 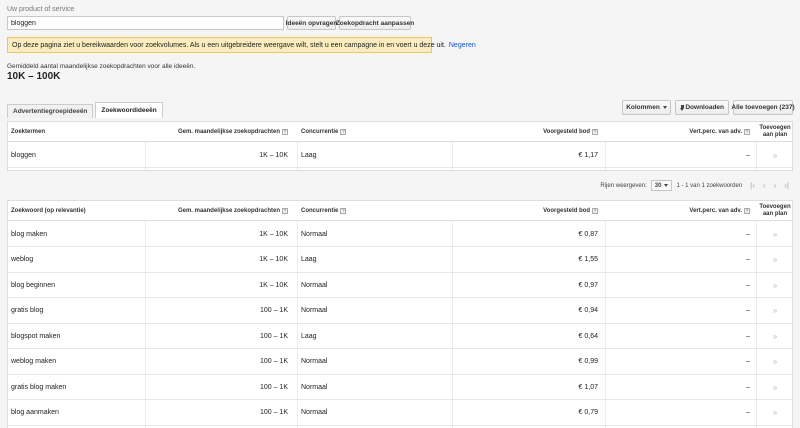 I want to click on table-row: blogspot maken 100 – 1K Laag € 0,64 – », so click(x=400, y=336).